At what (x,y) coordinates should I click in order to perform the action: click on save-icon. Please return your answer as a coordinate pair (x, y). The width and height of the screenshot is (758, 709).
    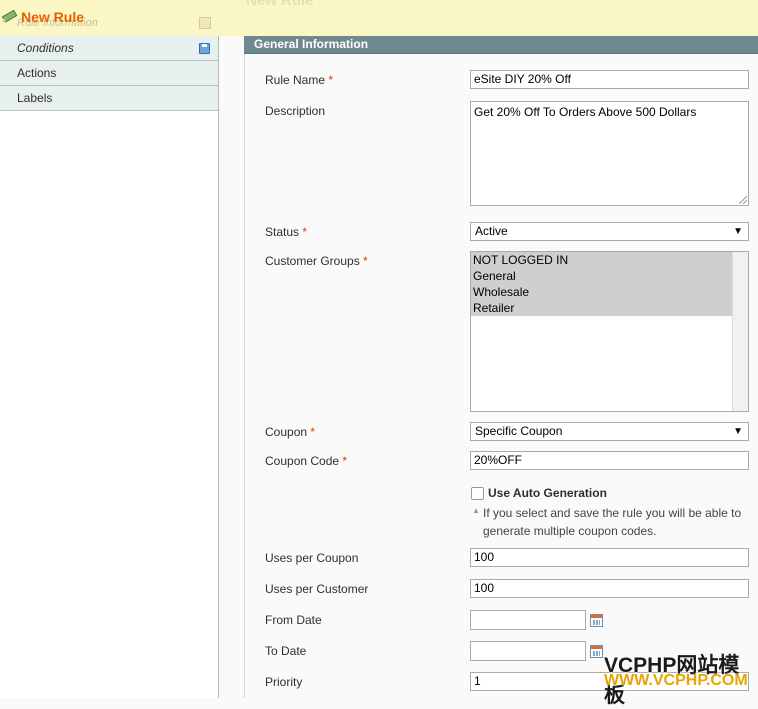
    Looking at the image, I should click on (204, 48).